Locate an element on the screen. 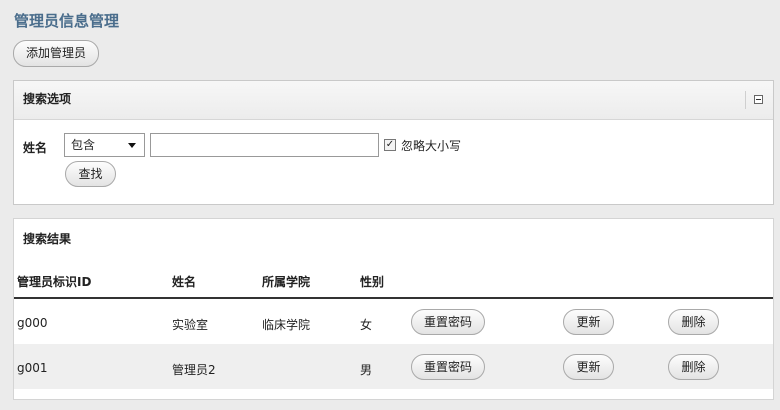 This screenshot has height=410, width=780. match-mode-value: 包含 is located at coordinates (83, 145).